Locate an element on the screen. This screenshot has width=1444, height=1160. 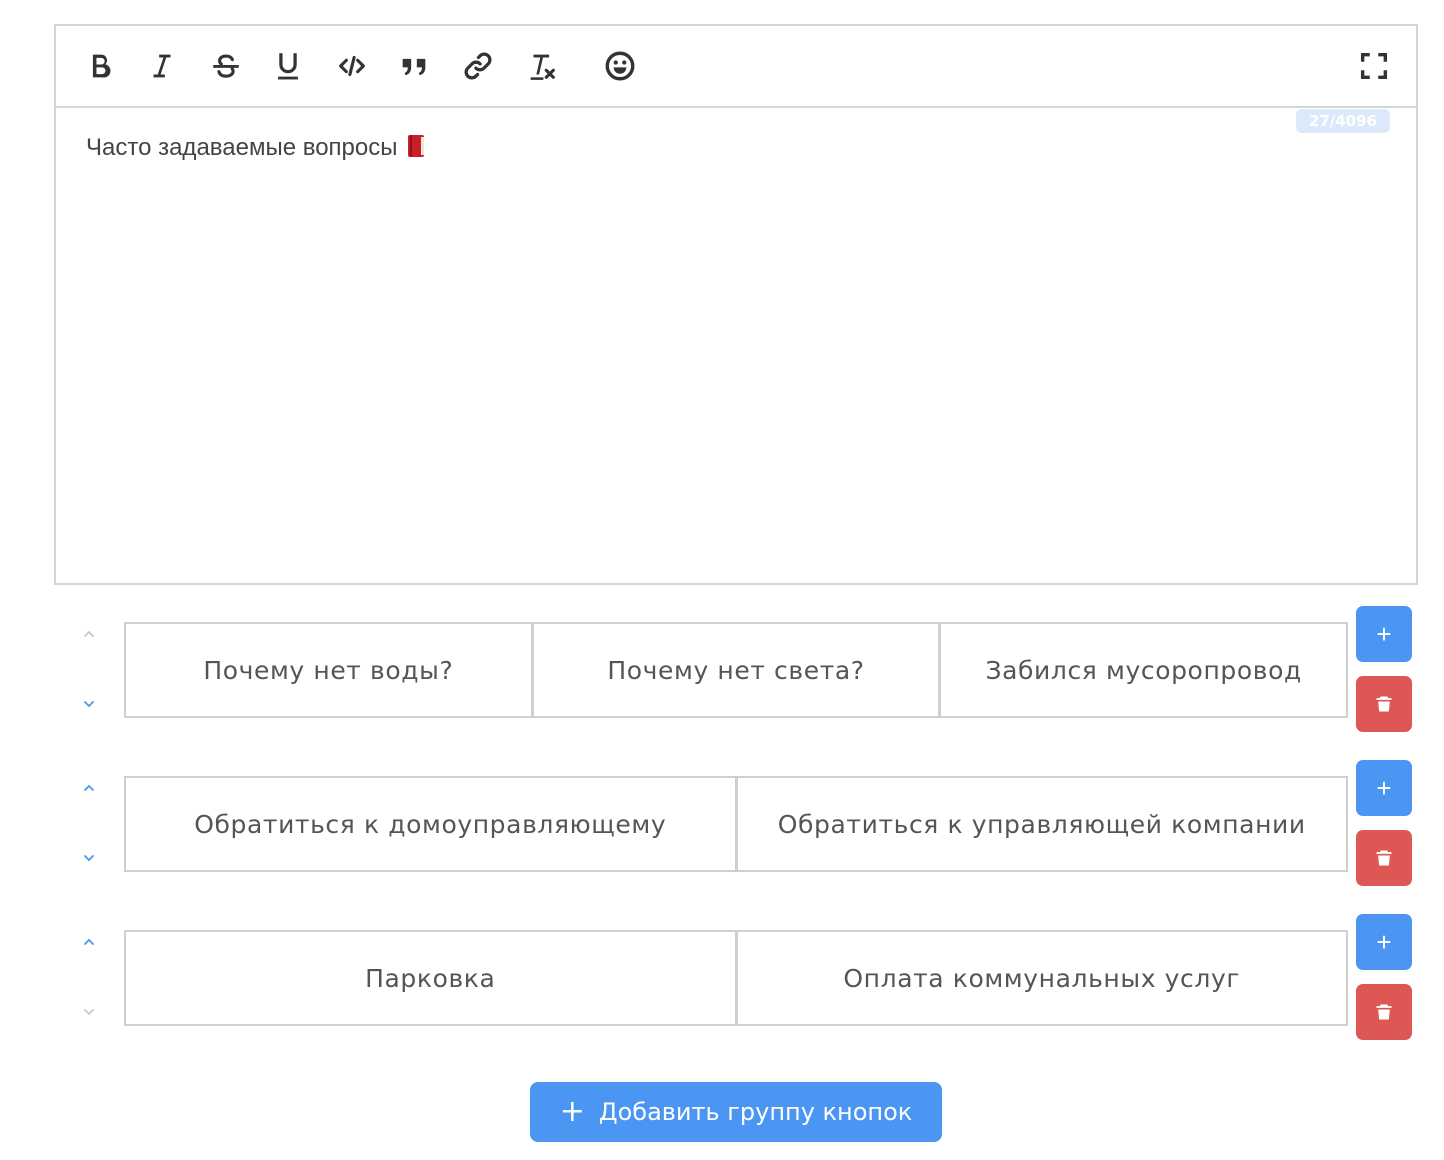
button-group-row: Парковка Оплата коммунальных услуг + is located at coordinates (736, 982).